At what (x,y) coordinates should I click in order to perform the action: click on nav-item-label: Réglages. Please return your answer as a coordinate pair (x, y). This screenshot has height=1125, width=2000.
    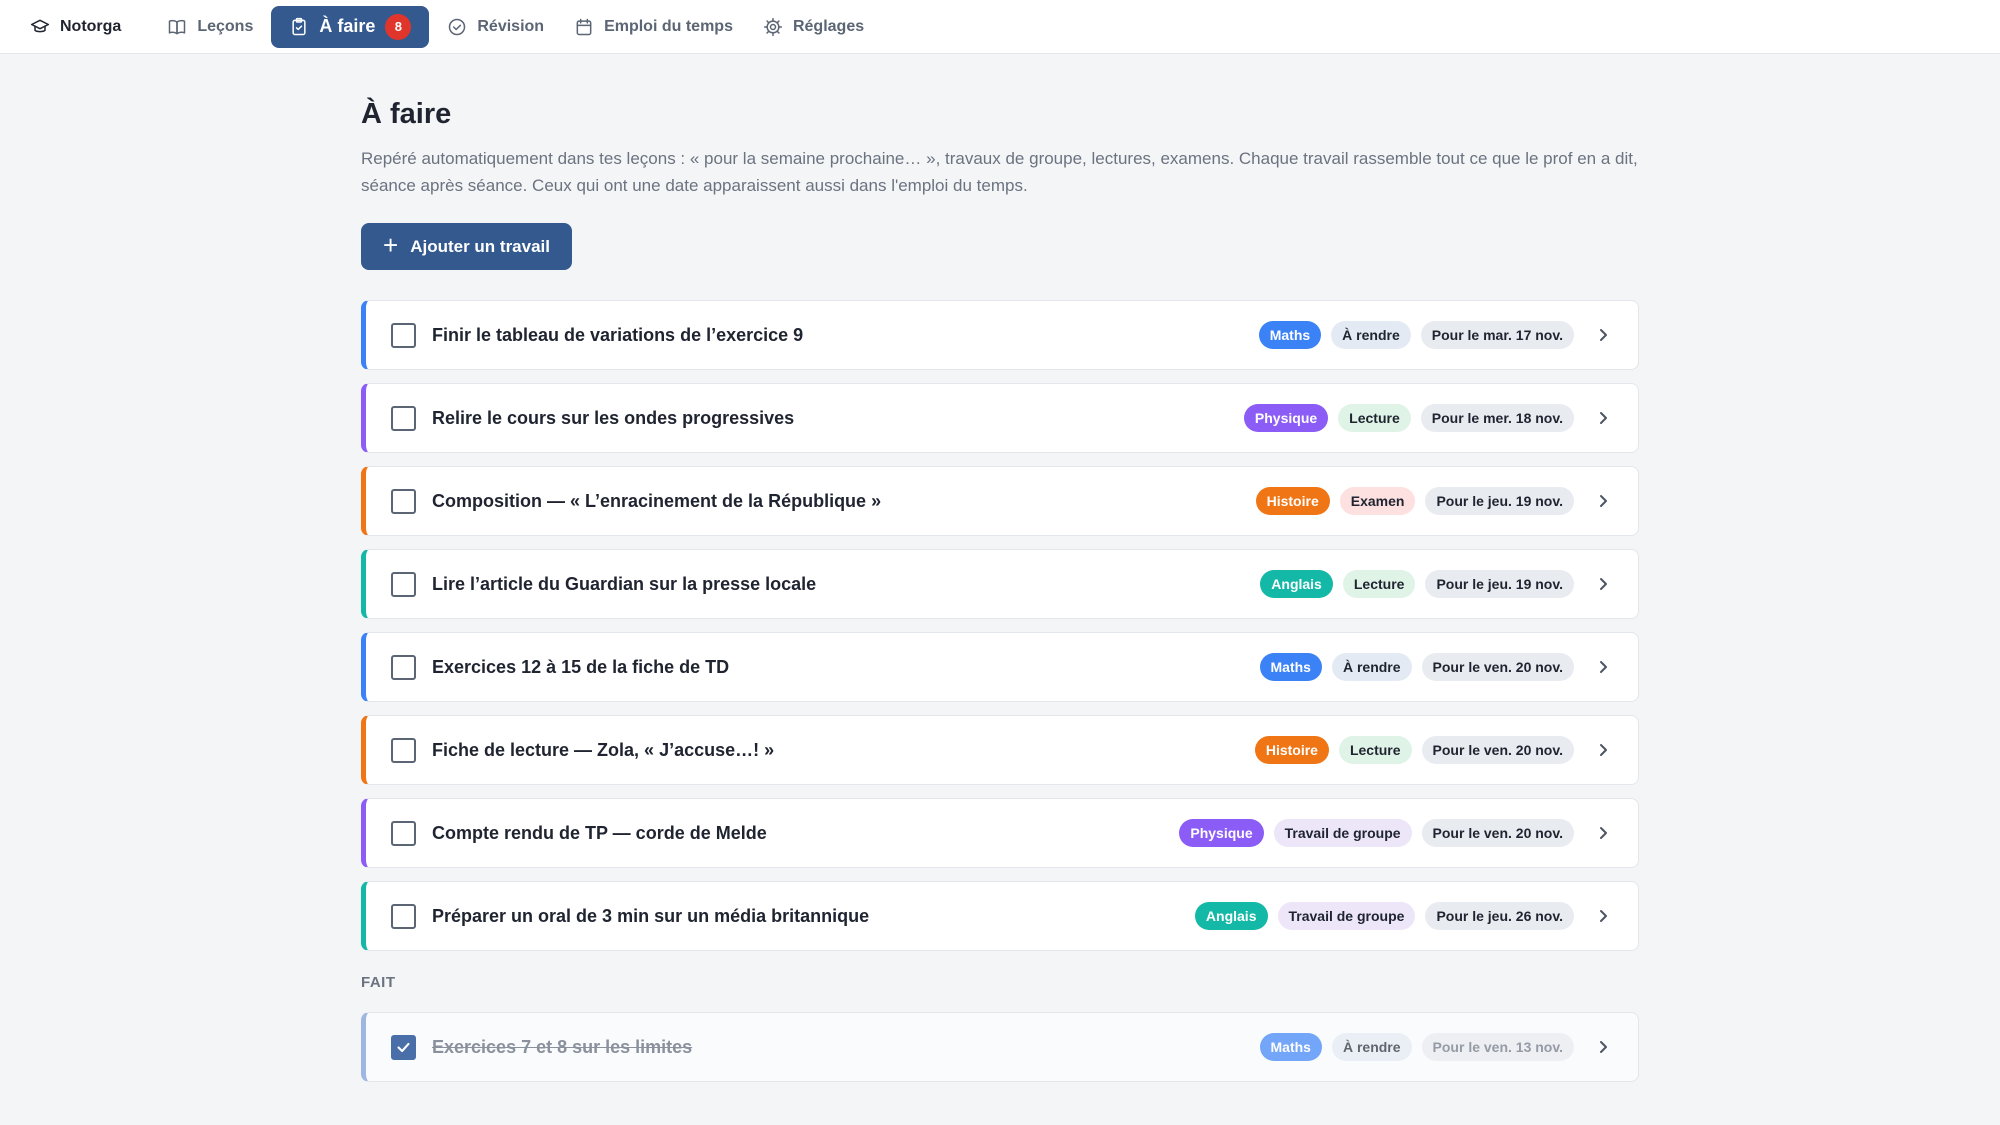
    Looking at the image, I should click on (828, 26).